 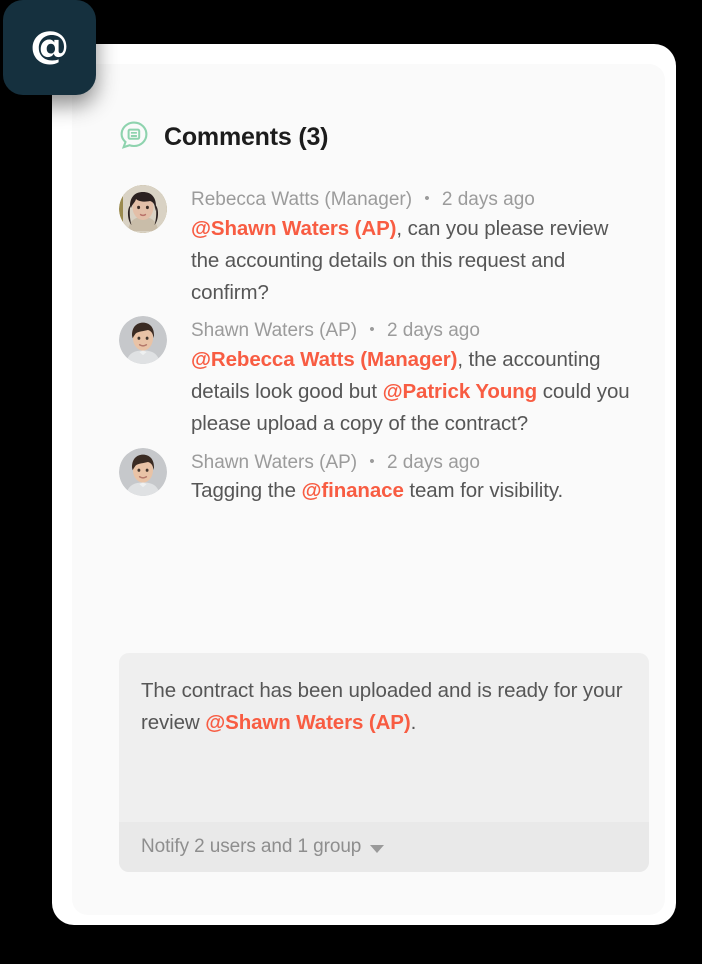 What do you see at coordinates (246, 491) in the screenshot?
I see `text-run: Tagging the` at bounding box center [246, 491].